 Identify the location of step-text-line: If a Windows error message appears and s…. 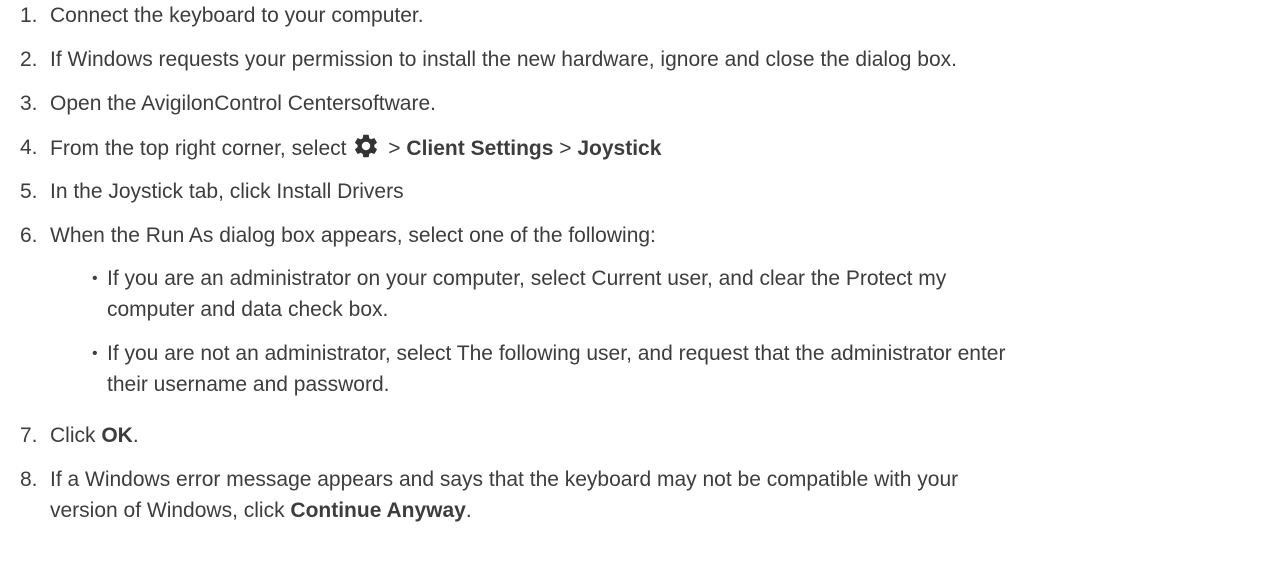
(504, 479).